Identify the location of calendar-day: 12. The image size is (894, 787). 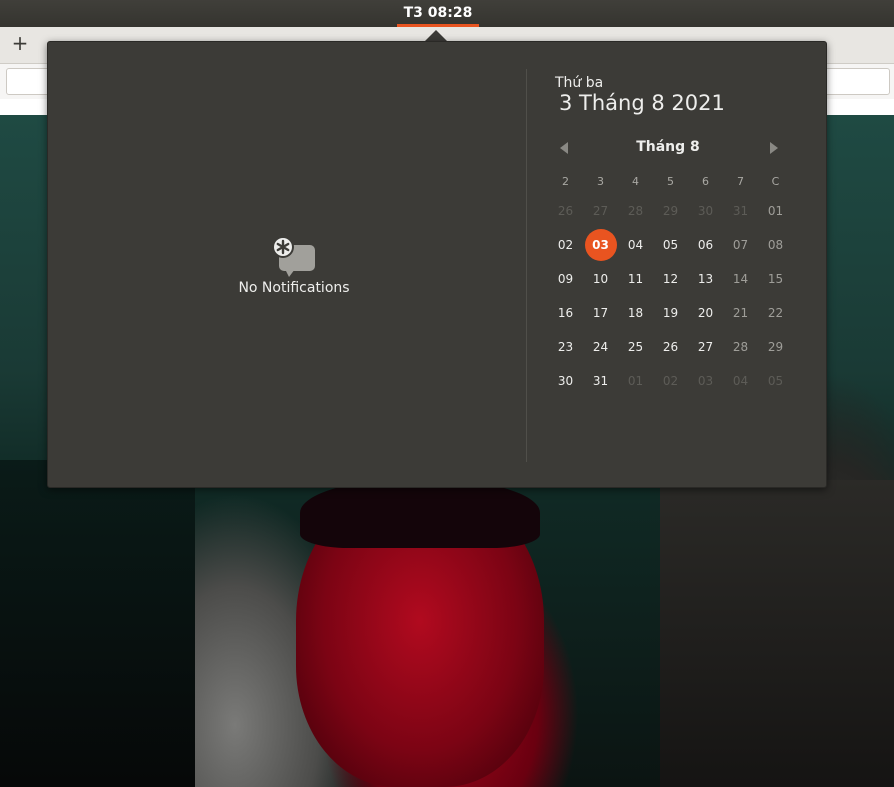
(670, 279).